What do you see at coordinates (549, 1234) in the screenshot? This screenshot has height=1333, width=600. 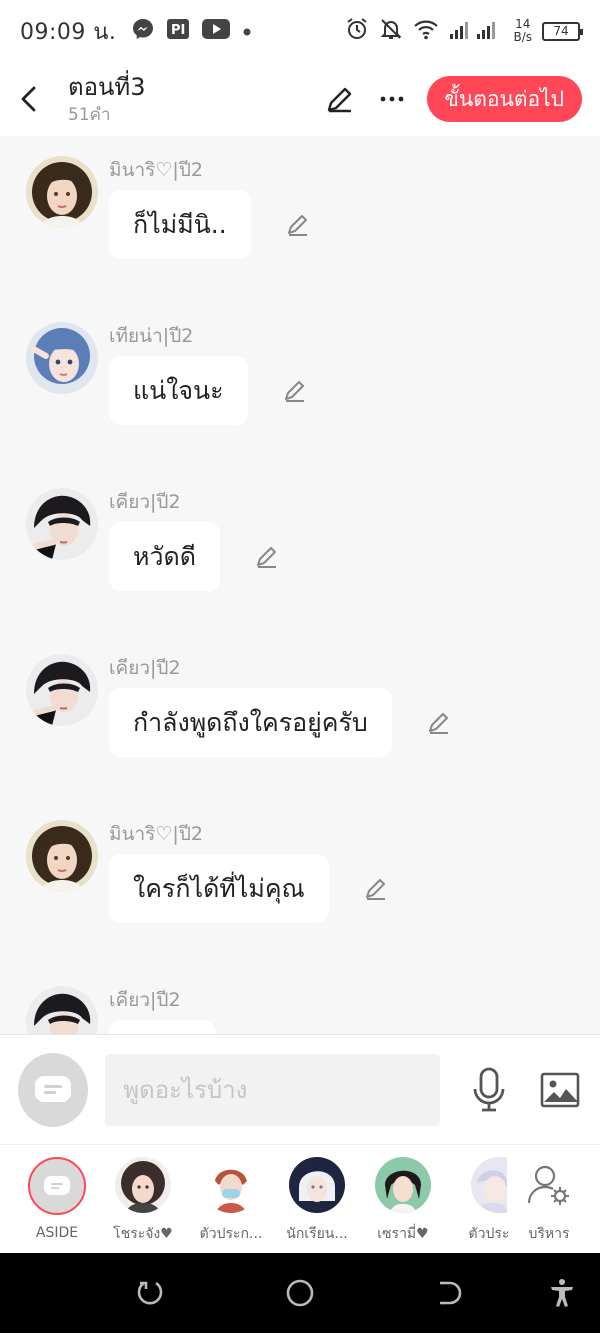 I see `character-label: บริหาร` at bounding box center [549, 1234].